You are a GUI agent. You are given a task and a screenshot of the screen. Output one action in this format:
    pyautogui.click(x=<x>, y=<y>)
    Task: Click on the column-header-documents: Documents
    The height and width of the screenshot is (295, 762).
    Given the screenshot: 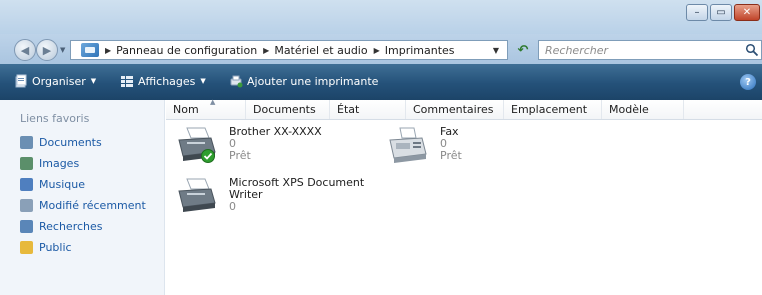 What is the action you would take?
    pyautogui.click(x=288, y=109)
    